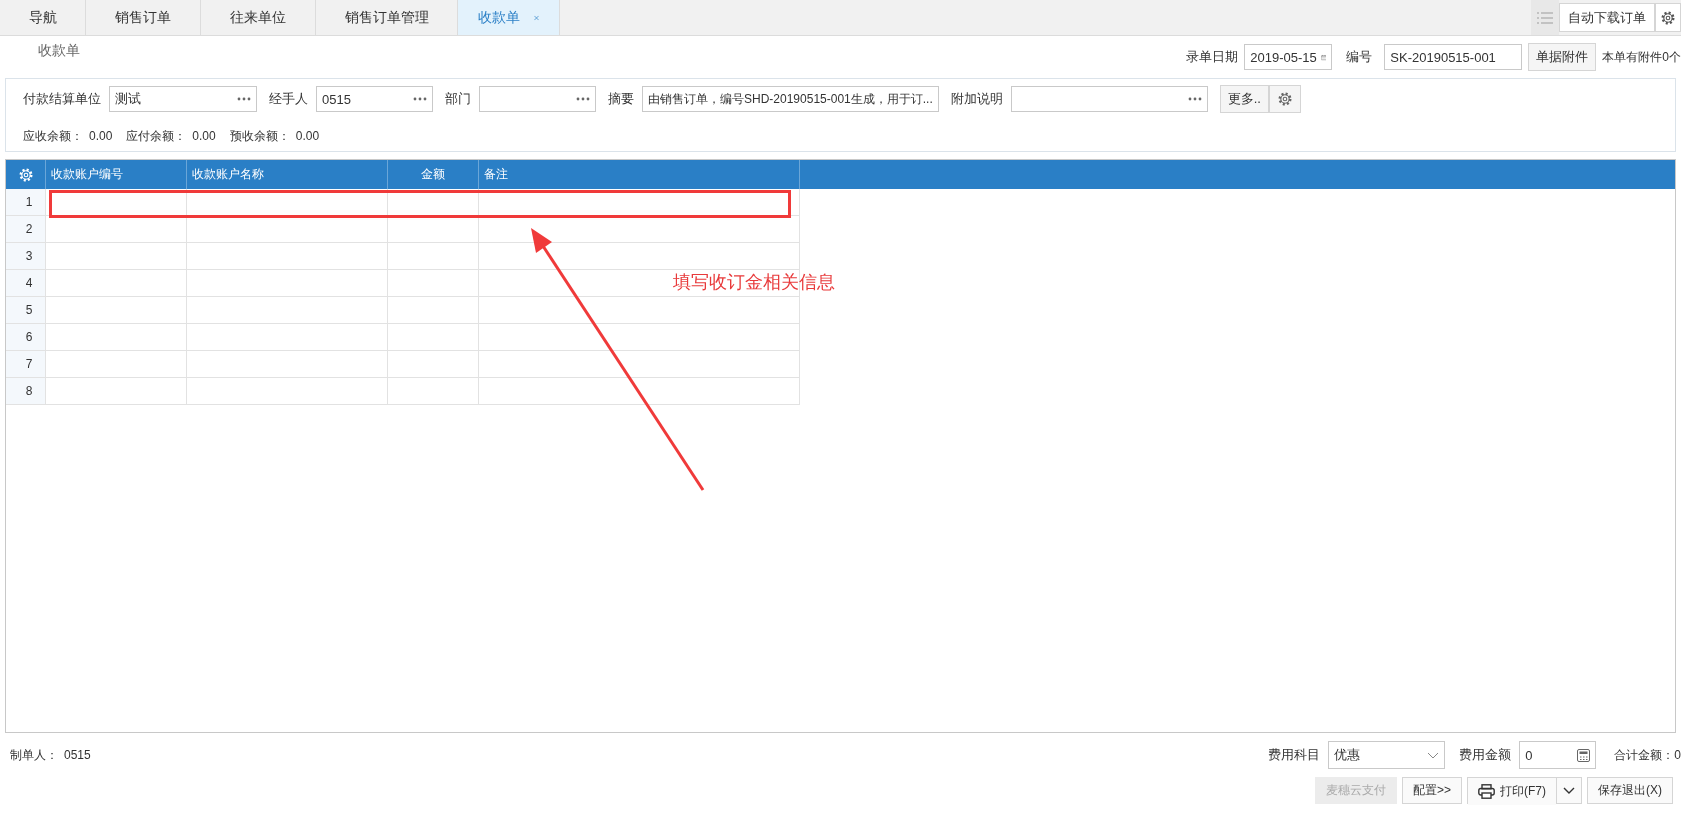 The image size is (1681, 817). I want to click on row-number: 2, so click(26, 229).